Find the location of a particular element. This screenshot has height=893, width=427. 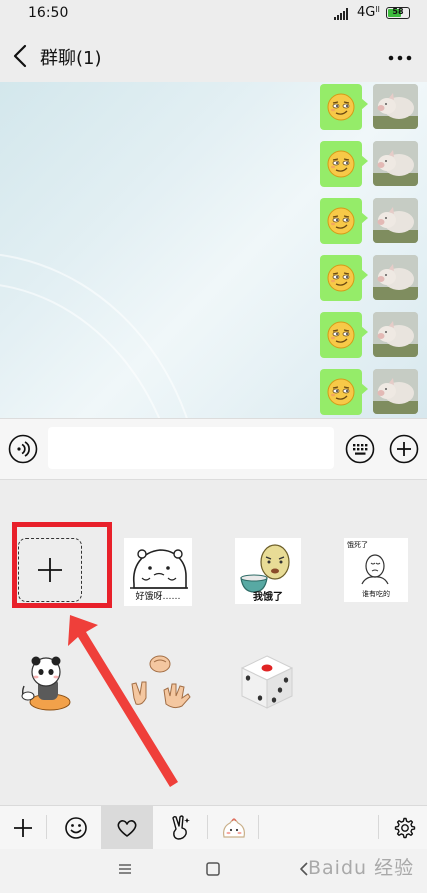

status-time: 16:50 is located at coordinates (48, 13).